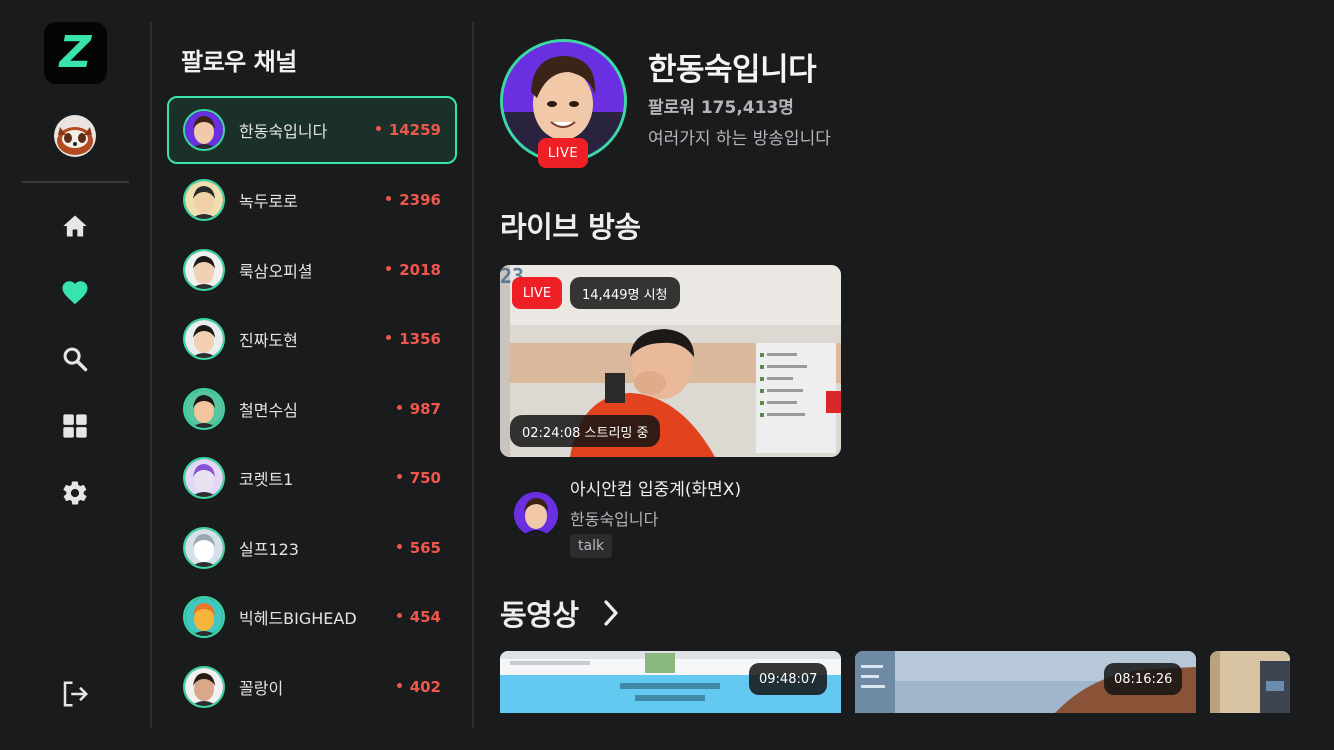 The width and height of the screenshot is (1334, 750). What do you see at coordinates (473, 375) in the screenshot?
I see `list-separator` at bounding box center [473, 375].